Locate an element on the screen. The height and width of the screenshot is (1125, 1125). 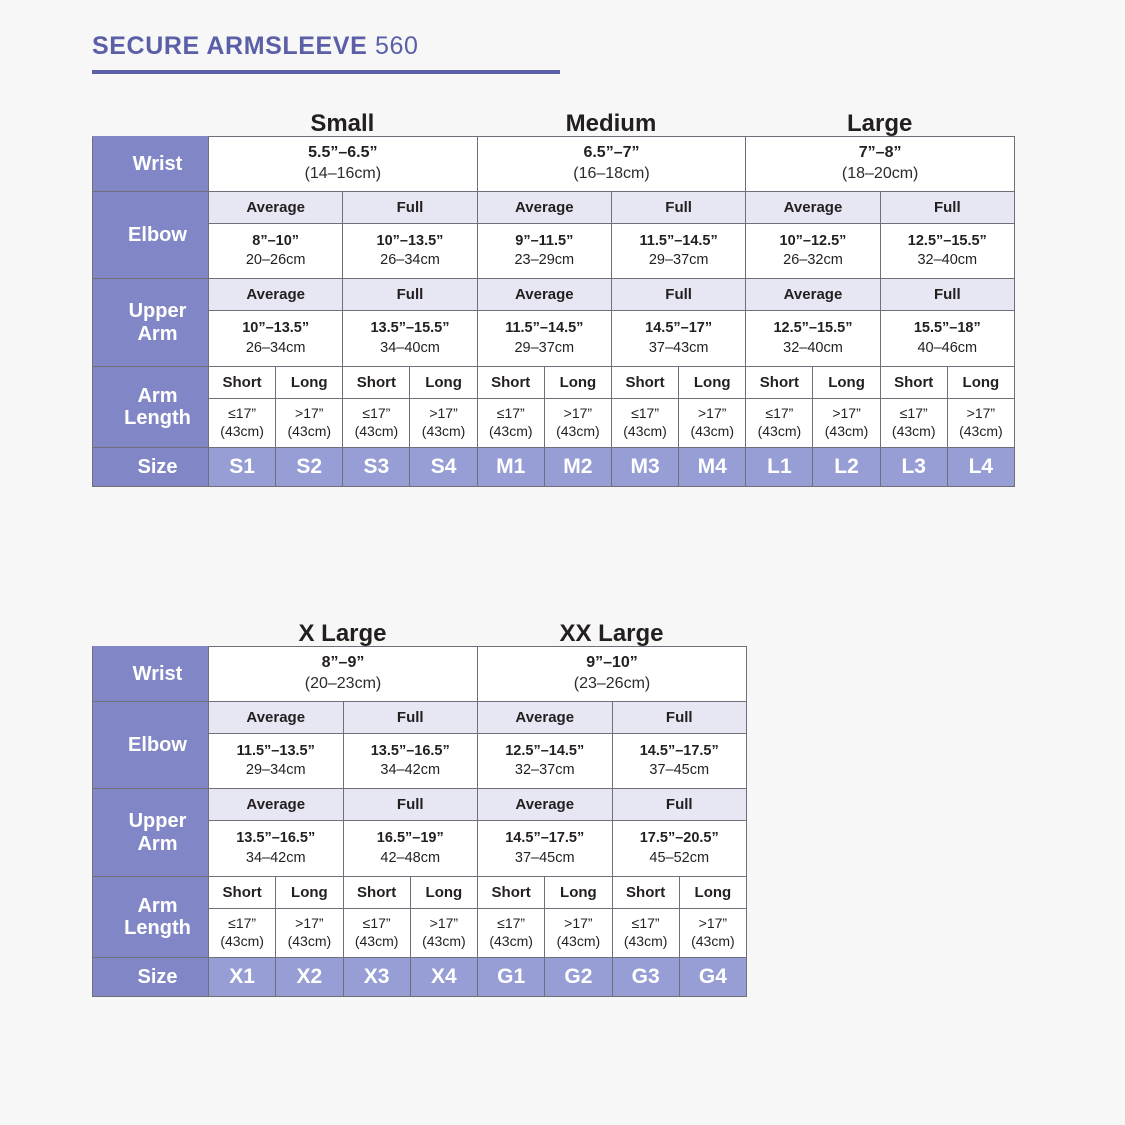
upper-arm-value-cm: 37–43cm is located at coordinates (678, 347).